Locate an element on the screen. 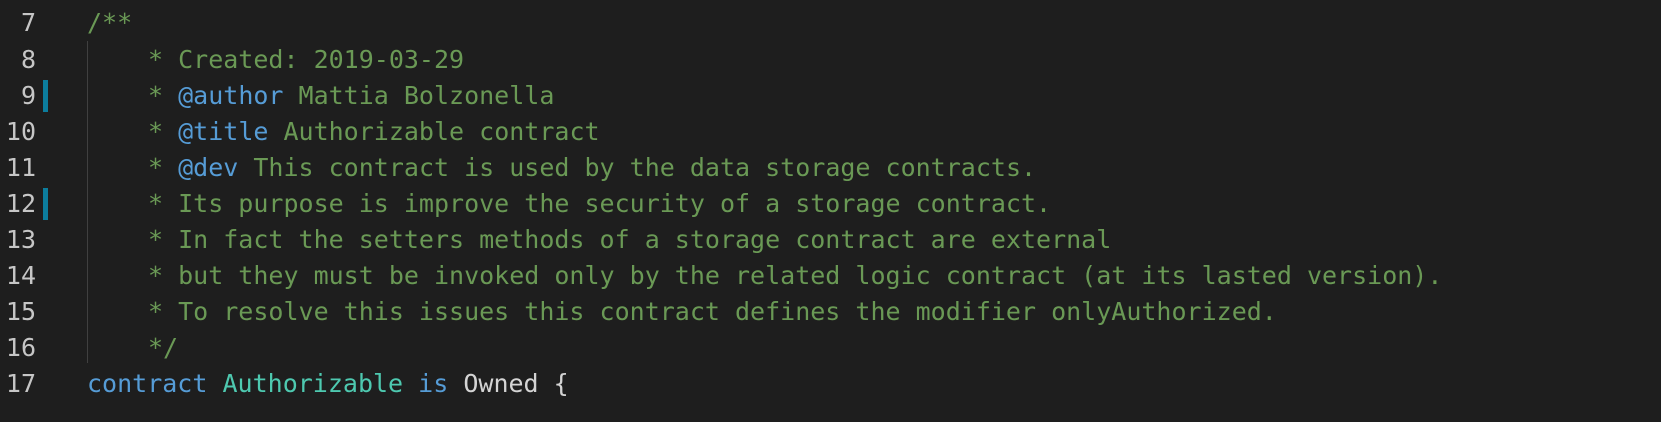 This screenshot has width=1661, height=422. indent-guide is located at coordinates (87, 202).